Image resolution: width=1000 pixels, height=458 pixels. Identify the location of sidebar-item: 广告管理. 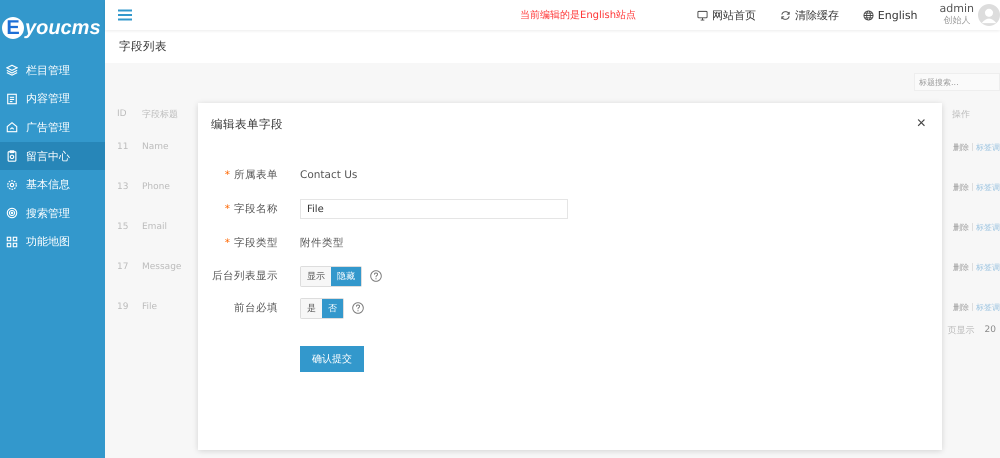
(52, 127).